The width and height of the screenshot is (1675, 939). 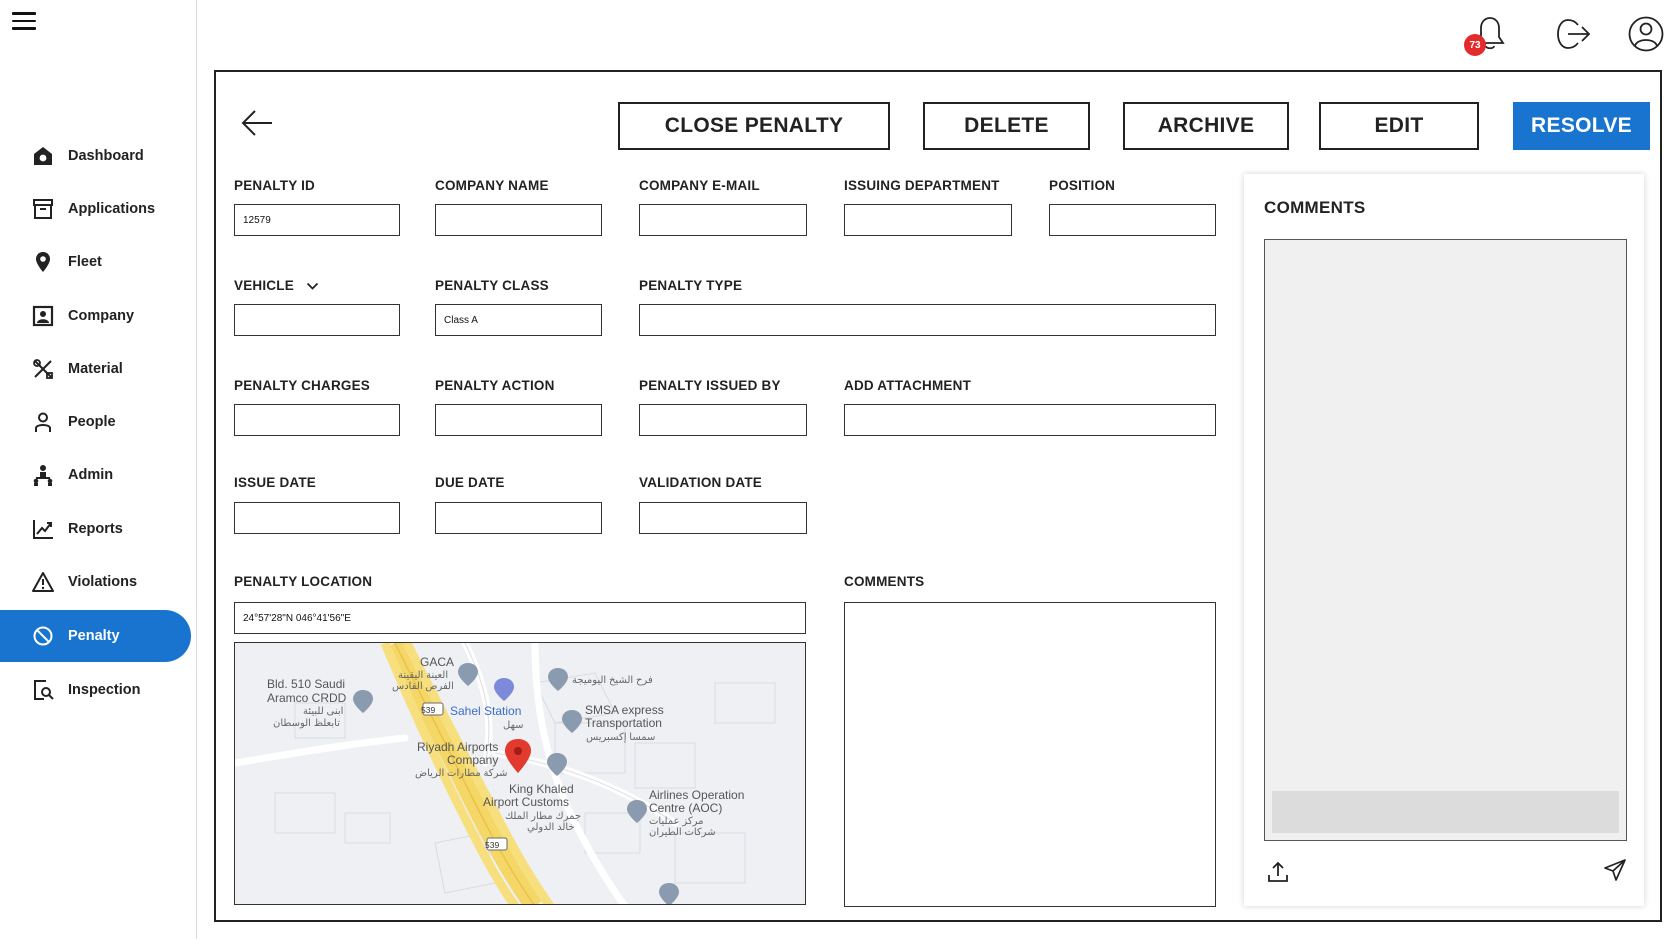 I want to click on logout-icon, so click(x=1574, y=36).